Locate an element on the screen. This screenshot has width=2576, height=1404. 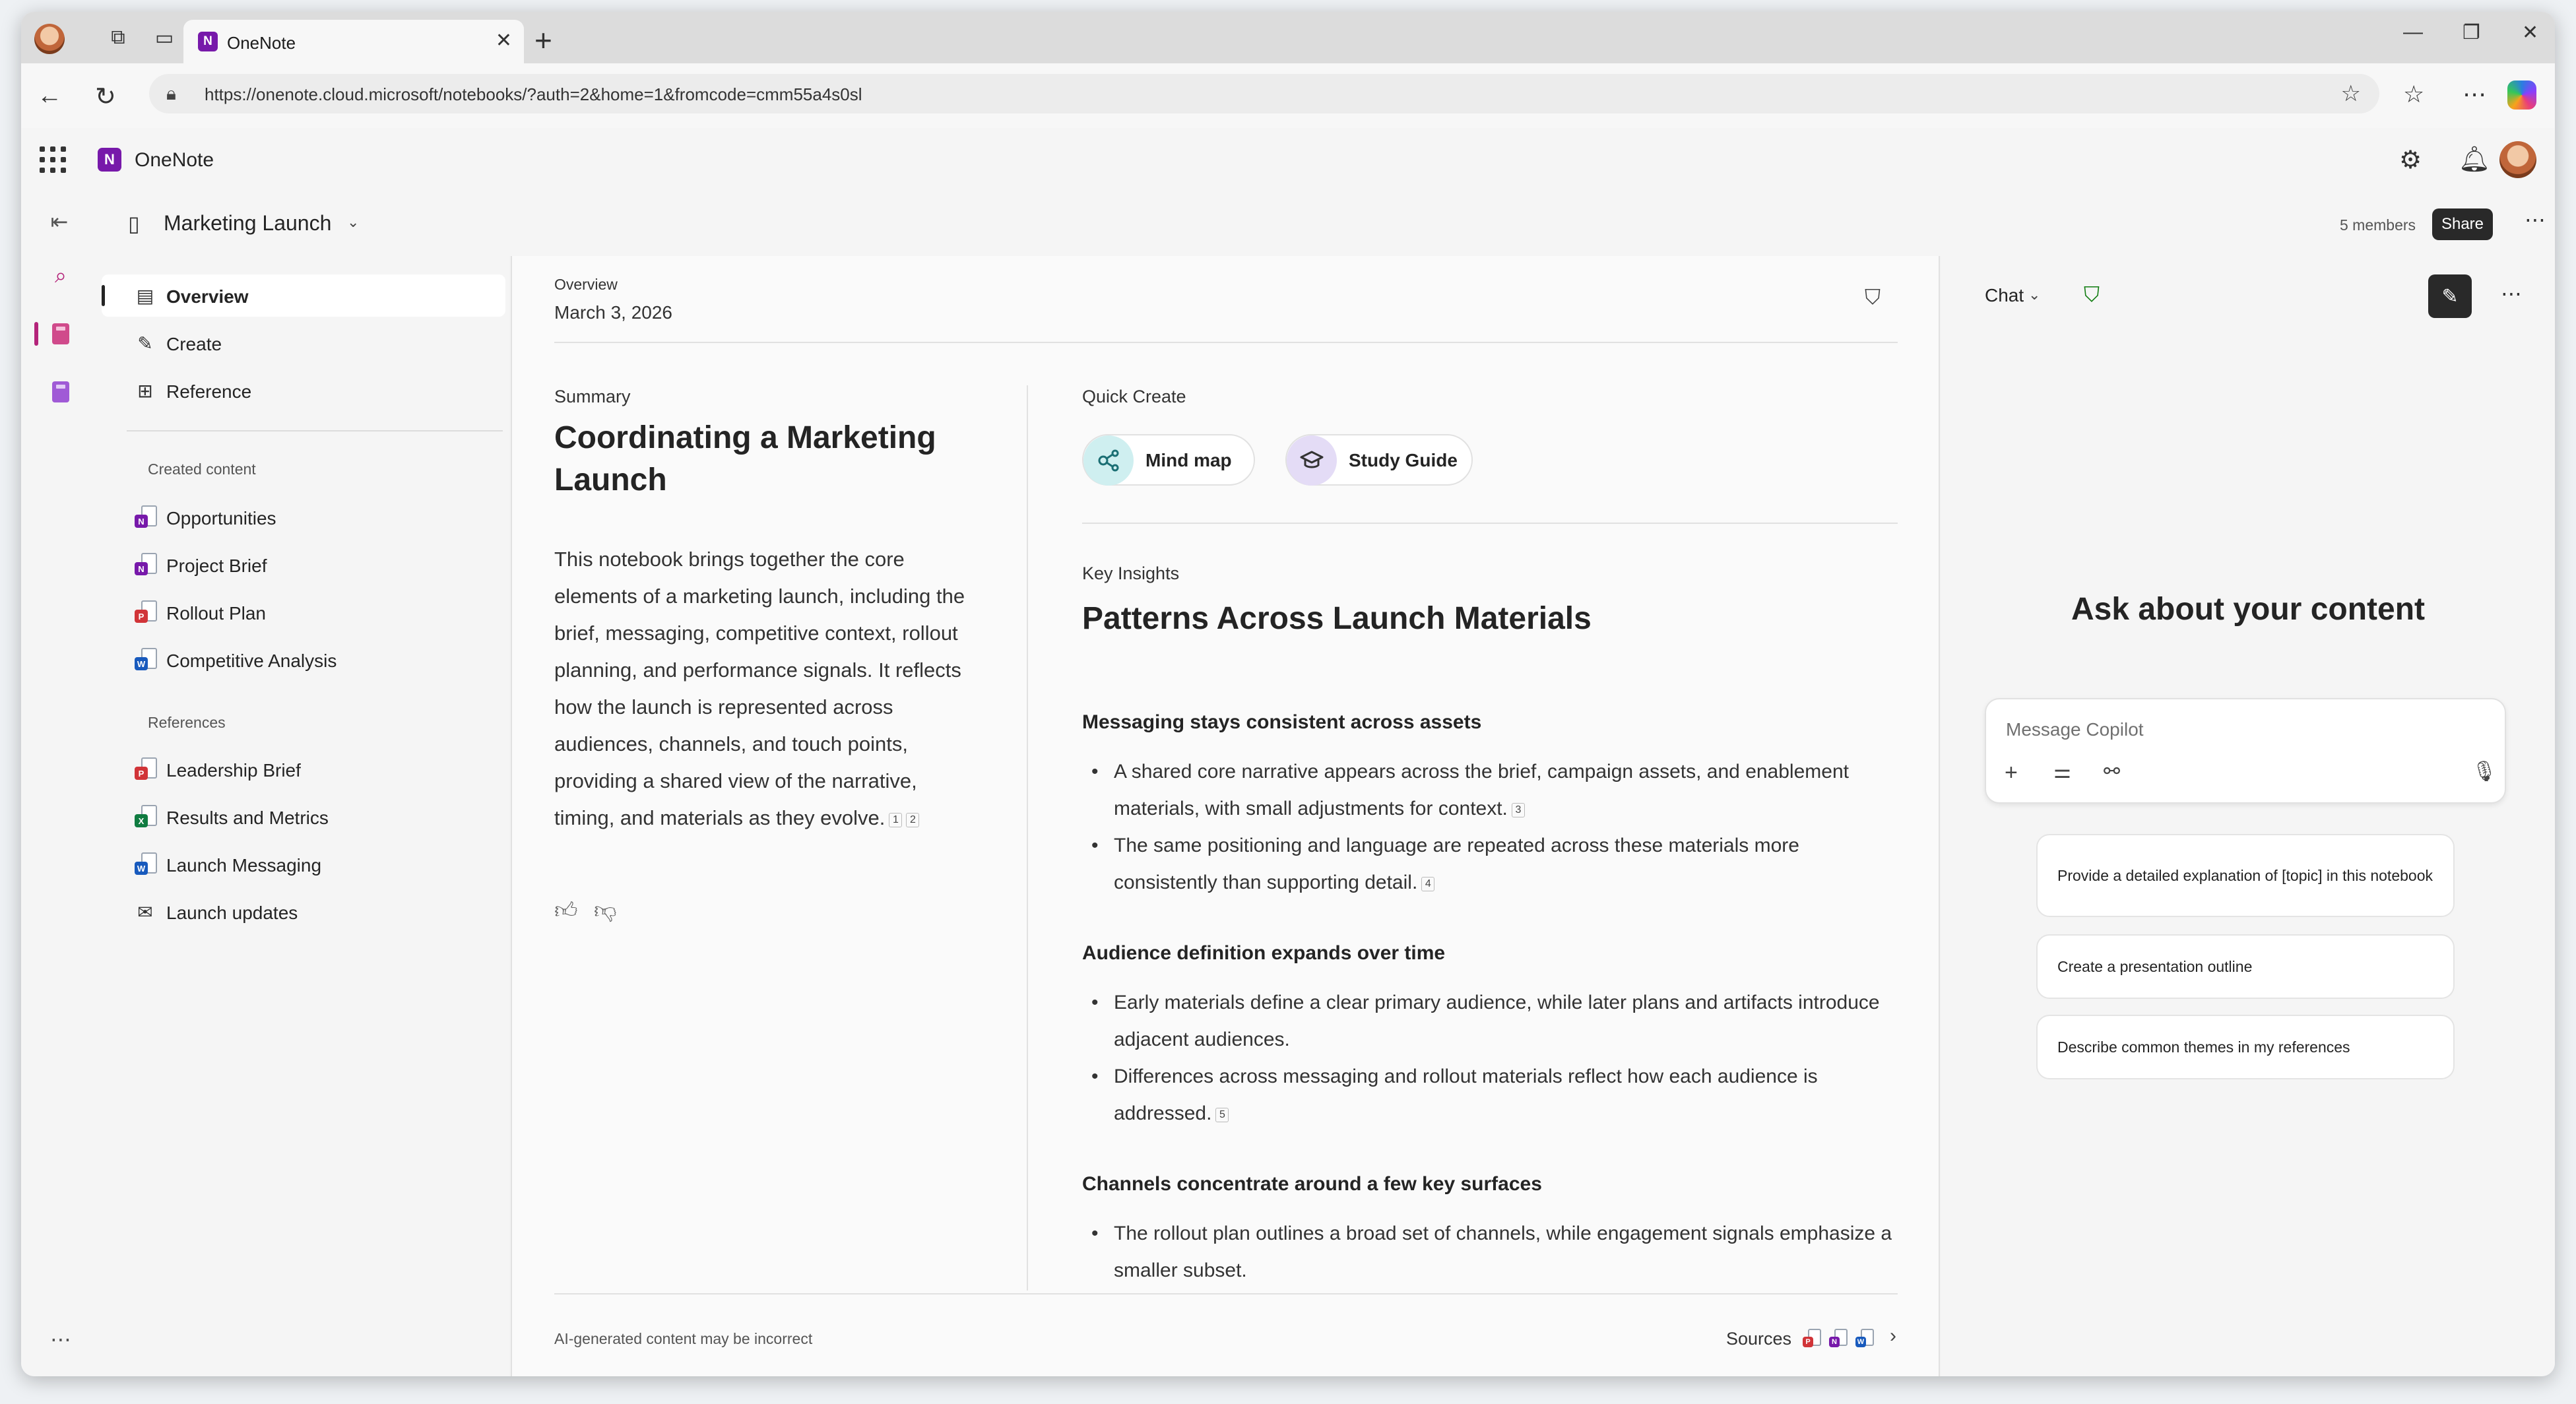
notebook-title: Marketing Launch is located at coordinates (247, 224).